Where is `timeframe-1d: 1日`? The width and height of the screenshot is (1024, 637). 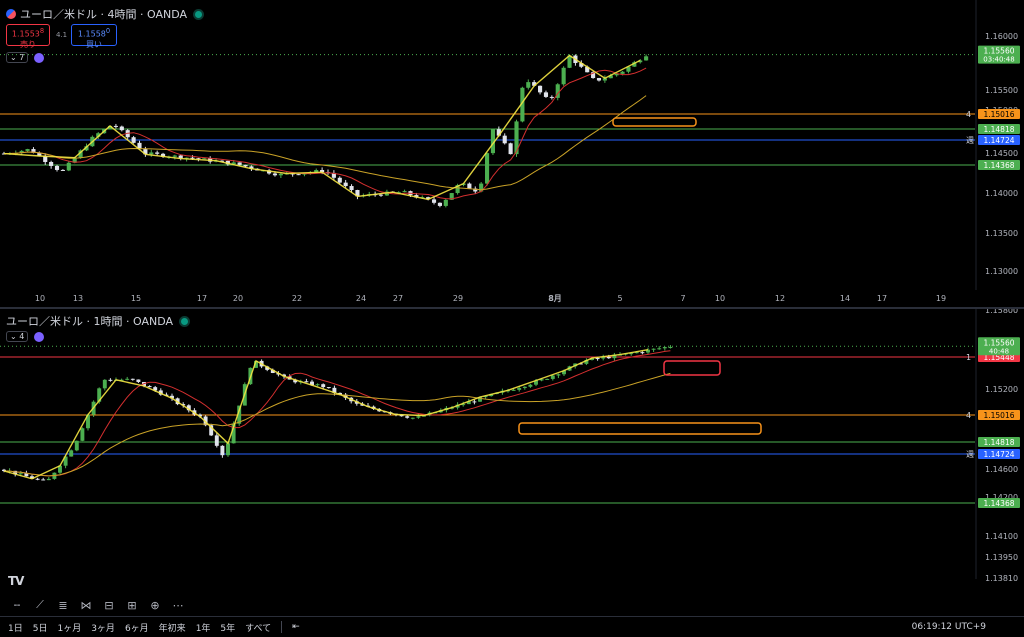 timeframe-1d: 1日 is located at coordinates (15, 627).